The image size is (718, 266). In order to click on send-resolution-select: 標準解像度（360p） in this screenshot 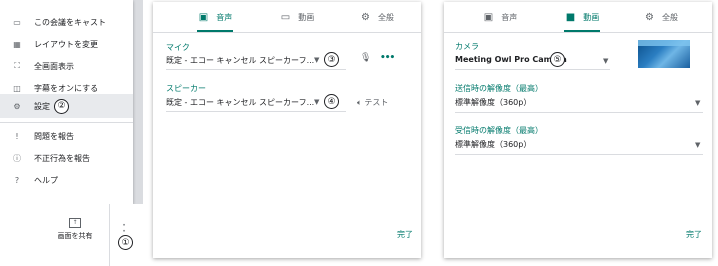, I will do `click(493, 102)`.